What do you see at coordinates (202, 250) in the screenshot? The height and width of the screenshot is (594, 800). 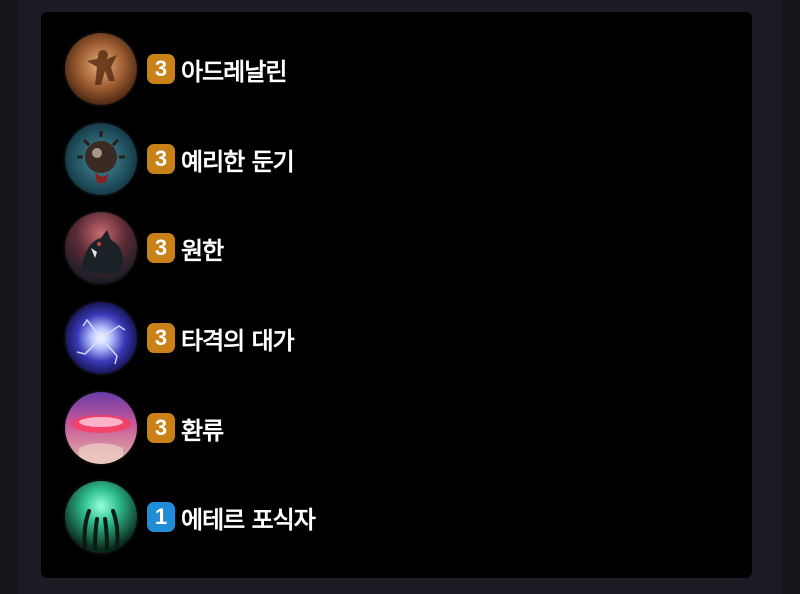 I see `trait-name: 원한` at bounding box center [202, 250].